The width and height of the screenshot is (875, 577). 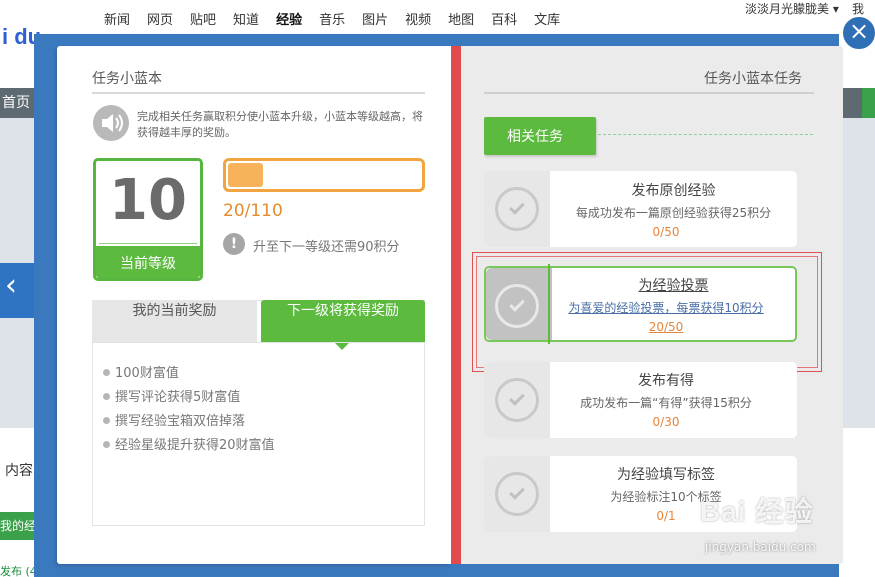 I want to click on speaker-icon, so click(x=111, y=123).